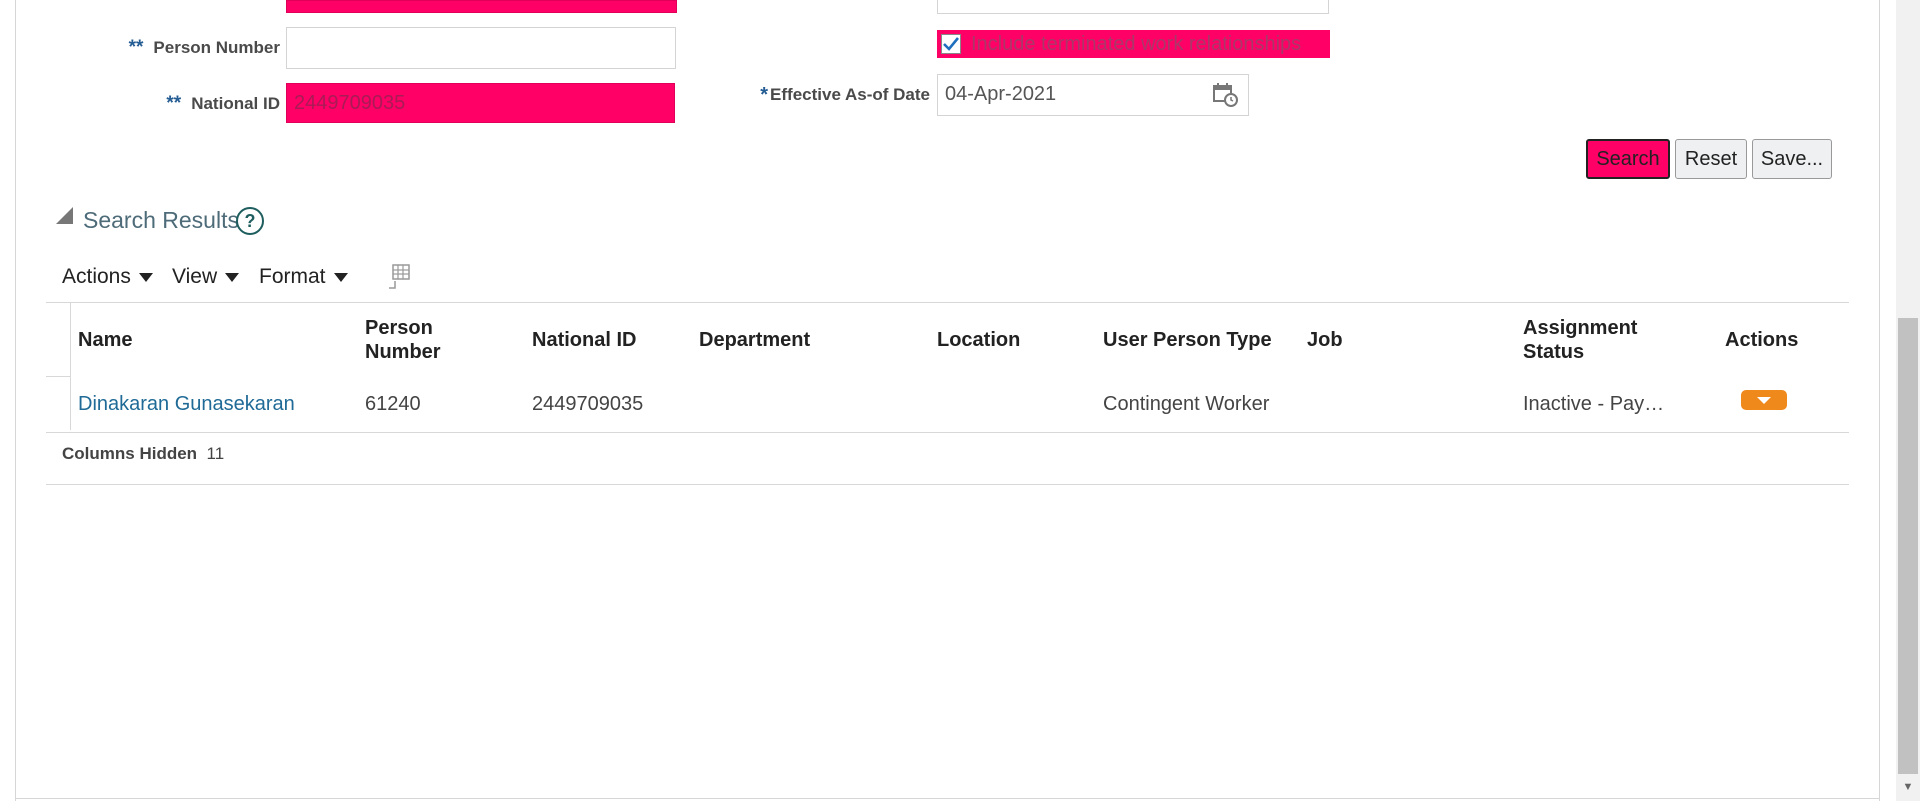  I want to click on column-header-actions: Actions, so click(1762, 340).